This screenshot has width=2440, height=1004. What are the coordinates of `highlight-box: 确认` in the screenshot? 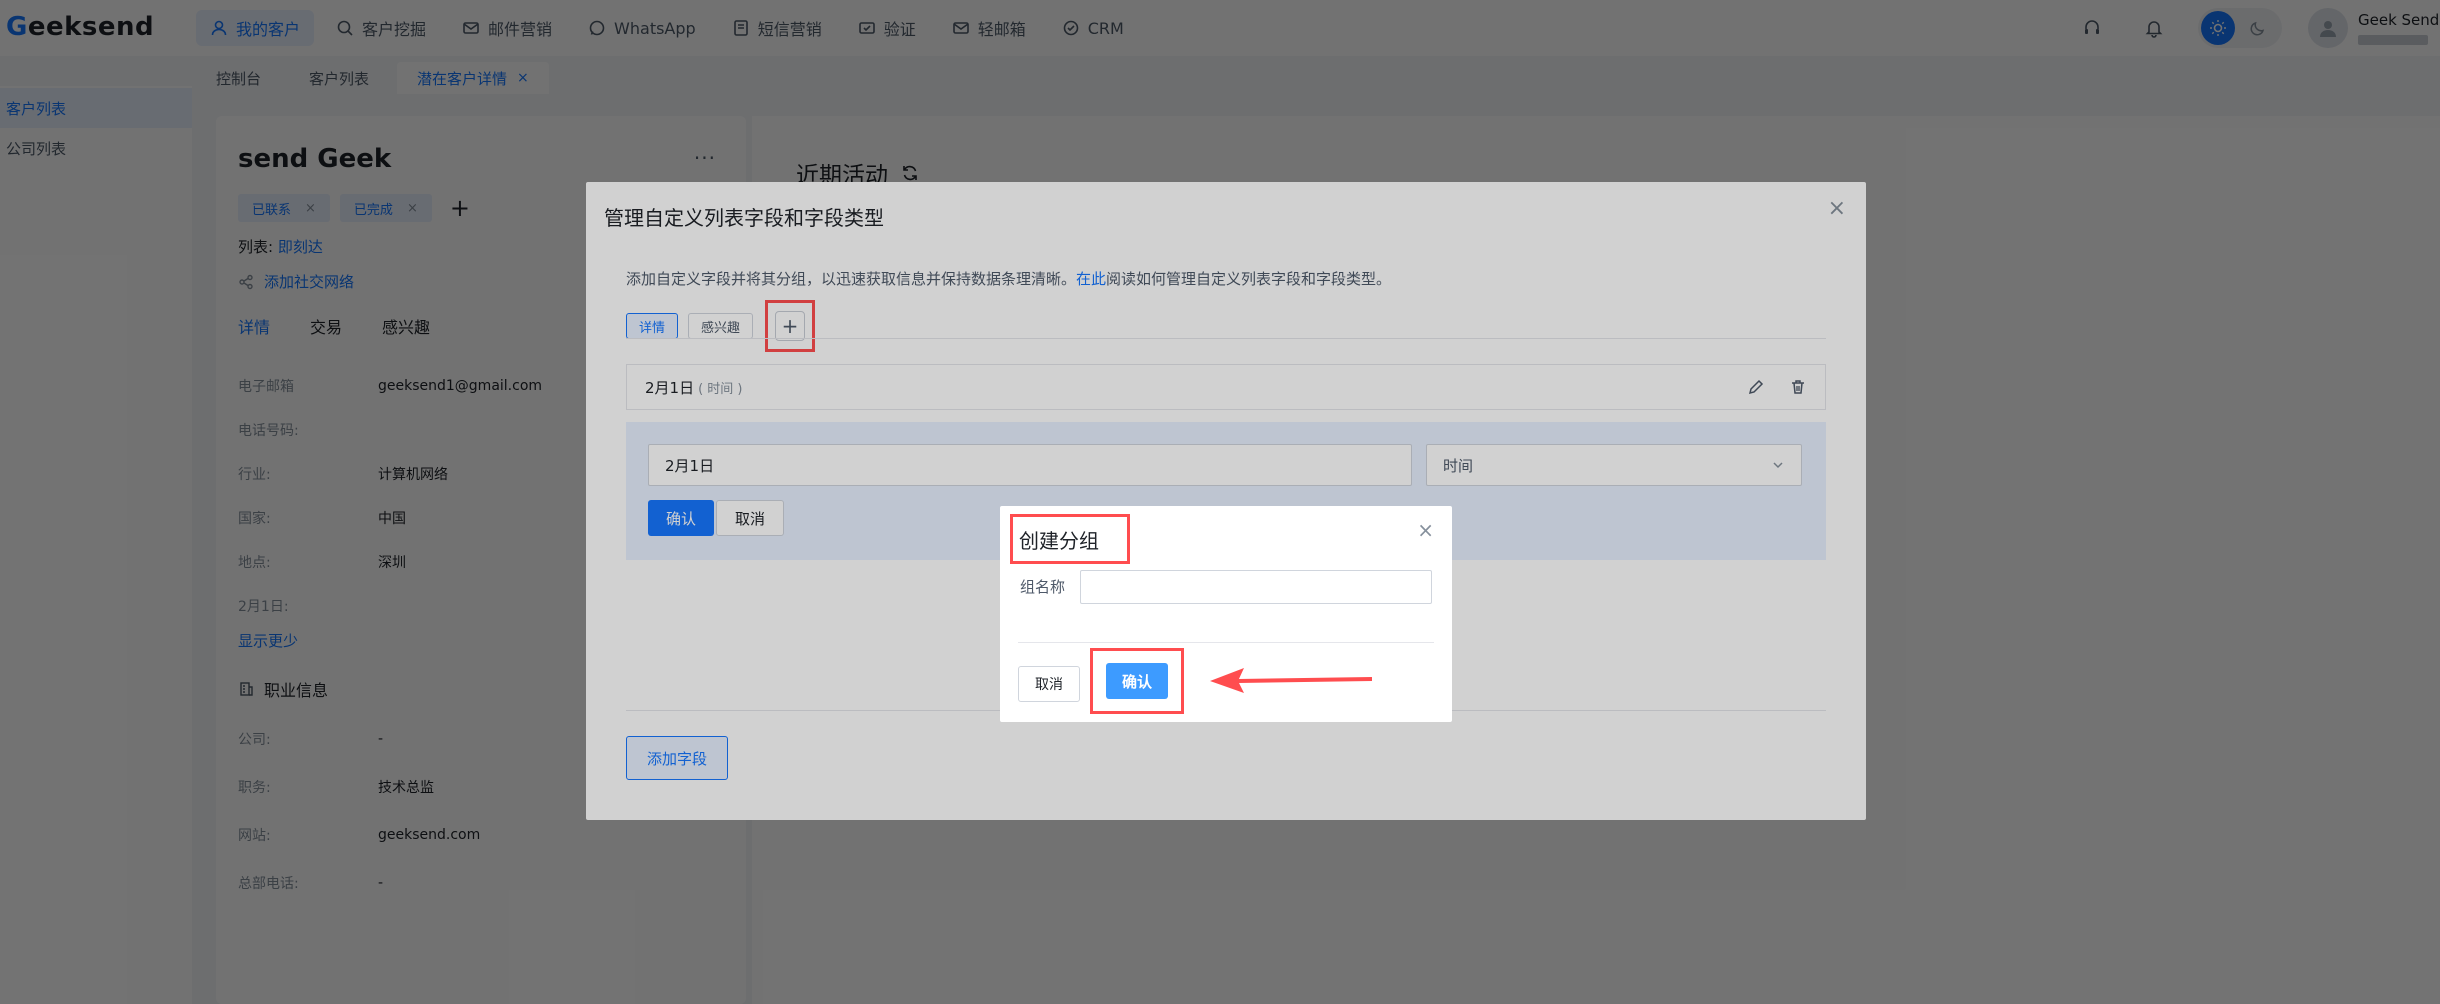 It's located at (1137, 681).